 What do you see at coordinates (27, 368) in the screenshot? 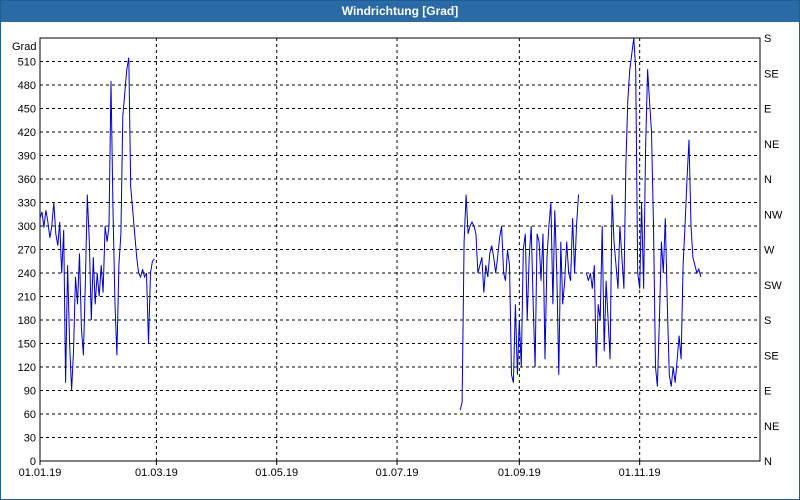
I see `y-tick-label: 120` at bounding box center [27, 368].